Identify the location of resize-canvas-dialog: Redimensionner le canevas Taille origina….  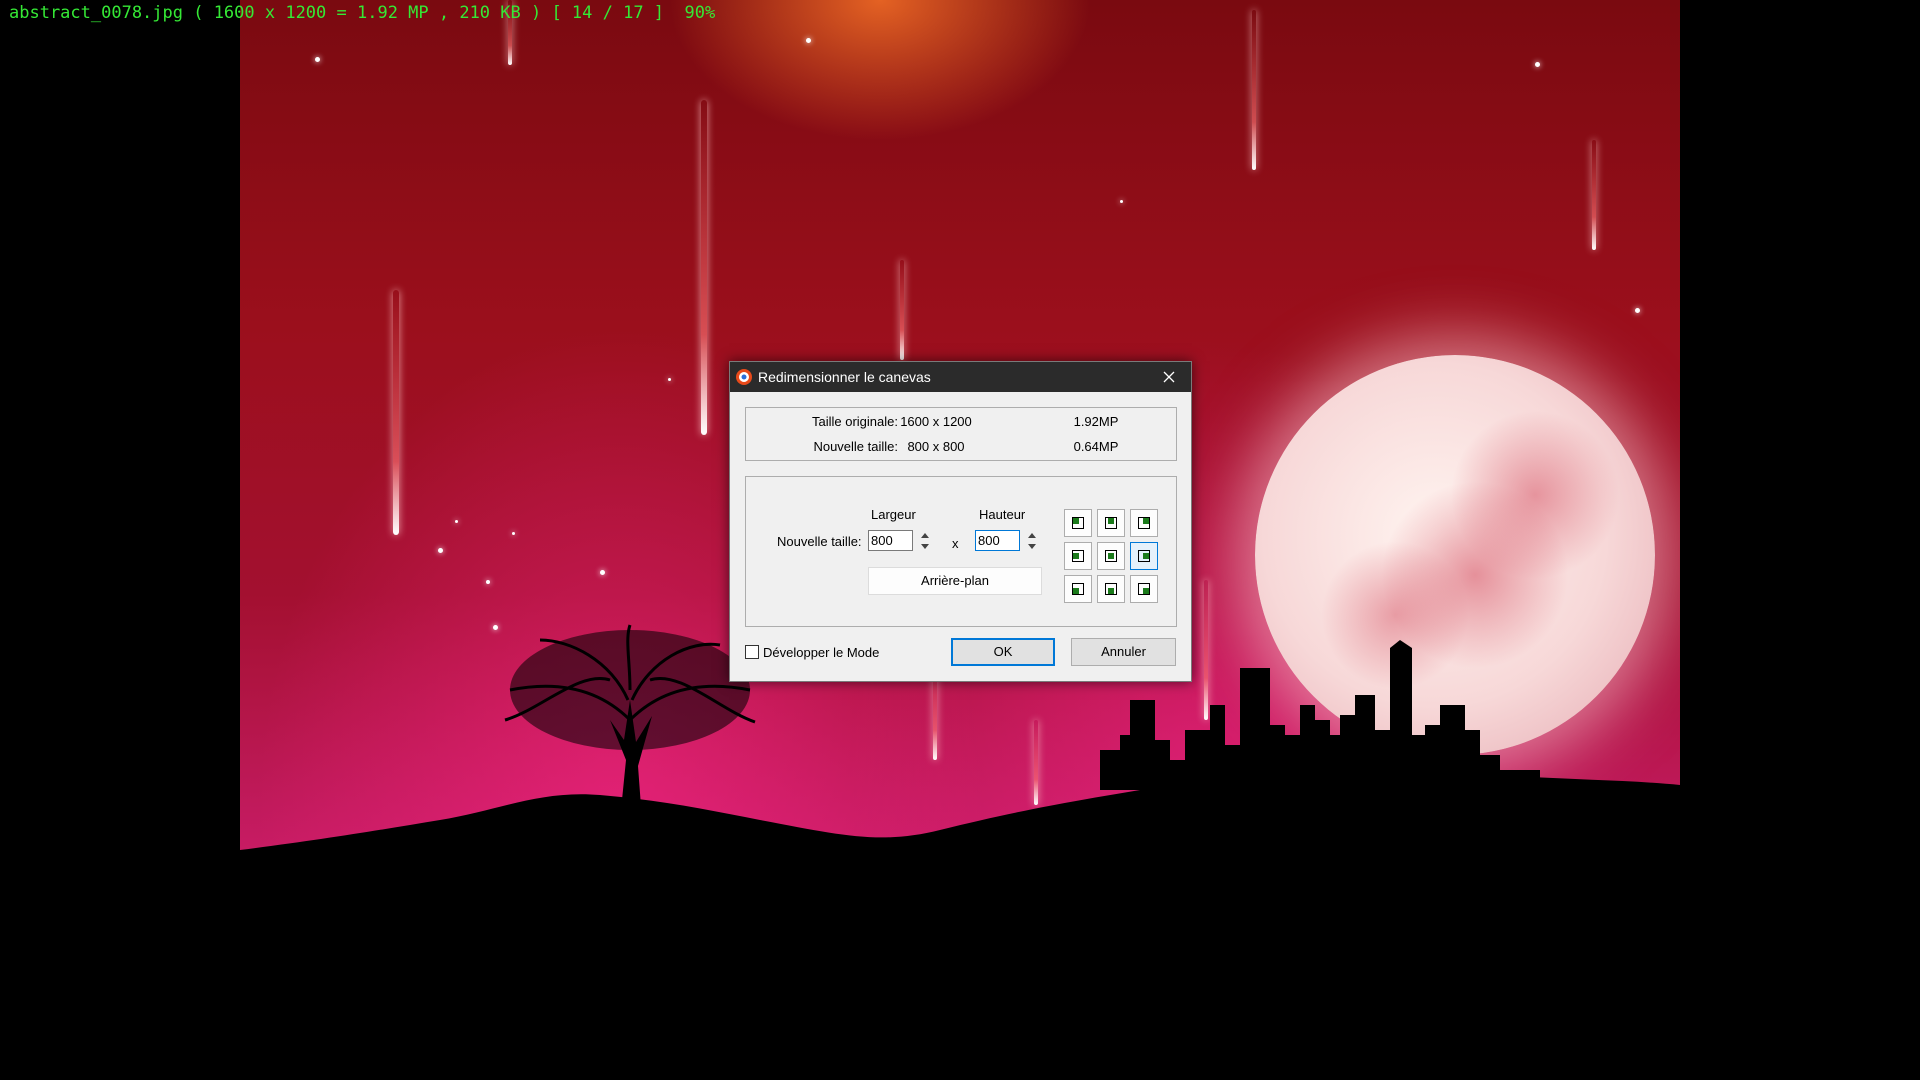
(960, 521).